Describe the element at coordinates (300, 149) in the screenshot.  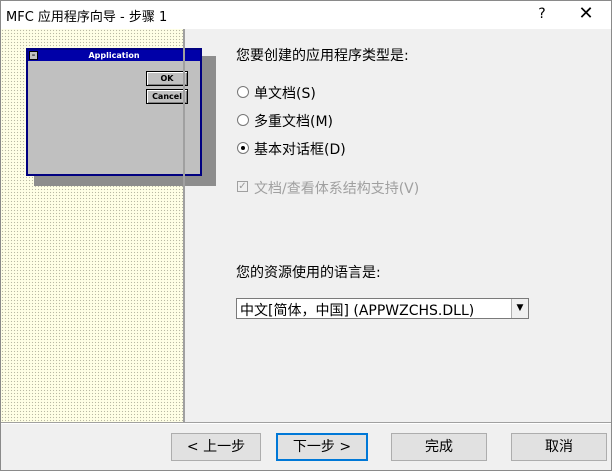
I see `radio-label: 基本对话框(D)` at that location.